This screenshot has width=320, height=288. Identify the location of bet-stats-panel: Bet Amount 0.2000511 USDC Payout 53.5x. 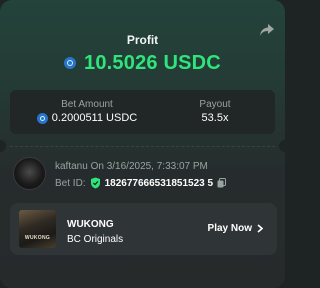
(142, 112).